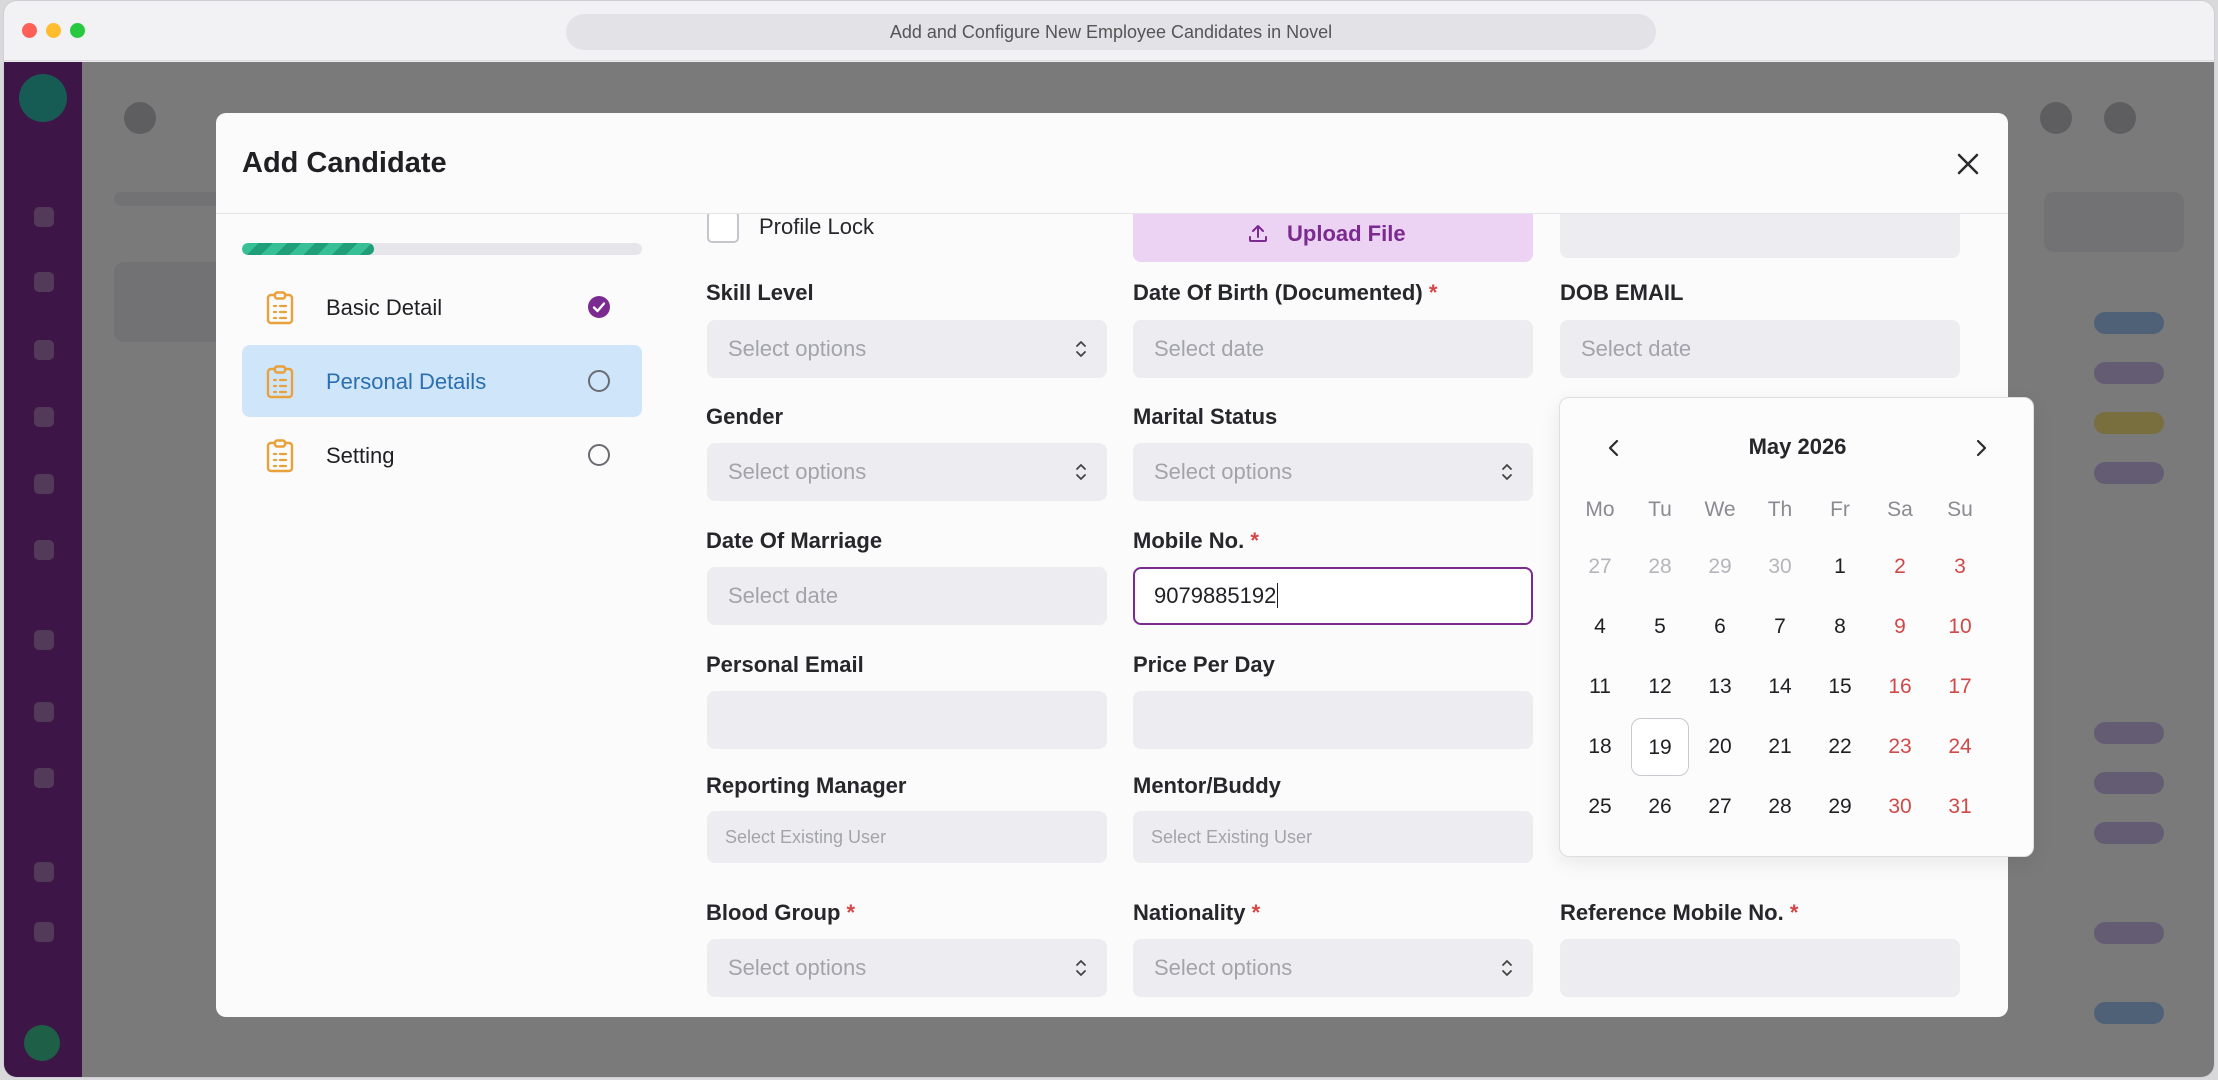 Image resolution: width=2218 pixels, height=1080 pixels. Describe the element at coordinates (907, 472) in the screenshot. I see `gender-select: Select options` at that location.